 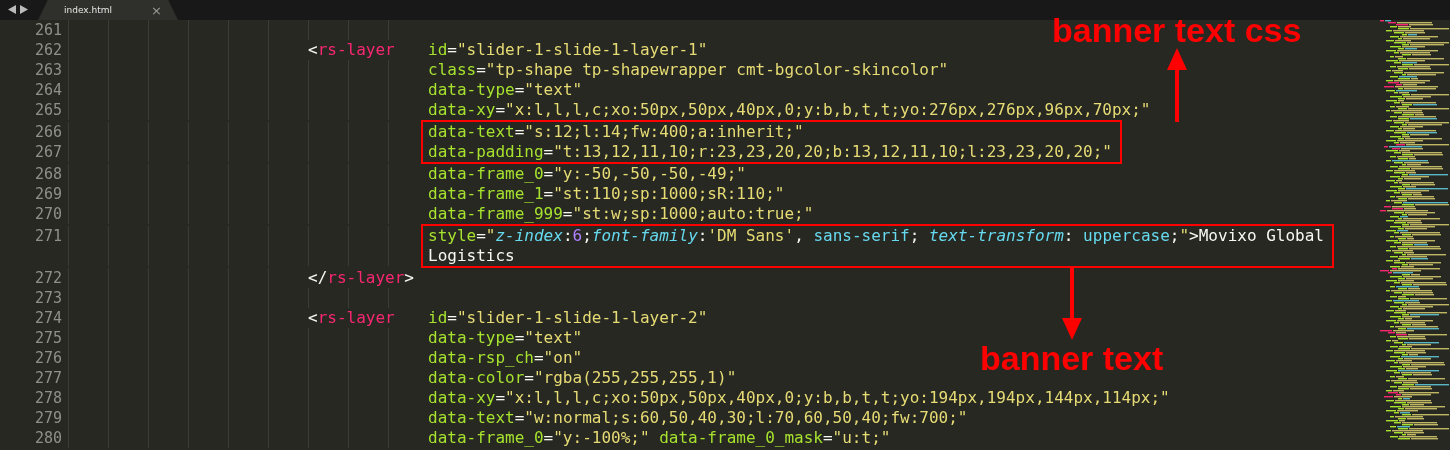 I want to click on line-number: 279, so click(x=48, y=418).